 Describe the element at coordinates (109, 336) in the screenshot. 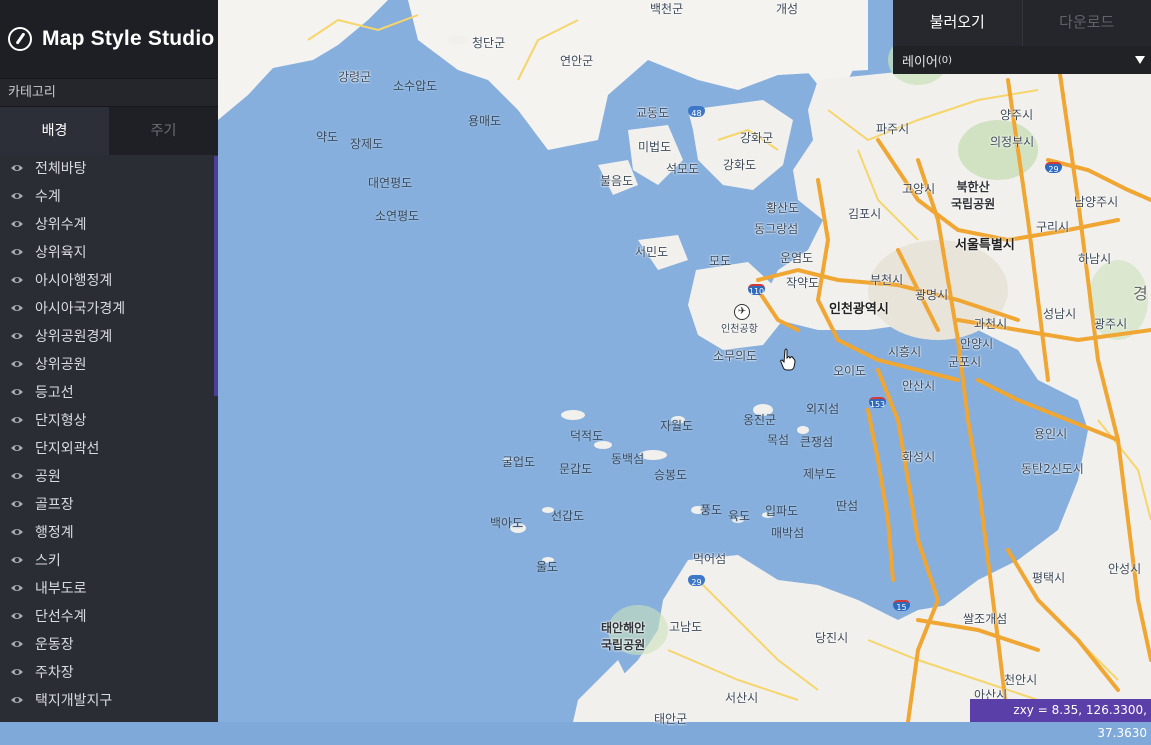

I see `layer-item: 상위공원경계` at that location.